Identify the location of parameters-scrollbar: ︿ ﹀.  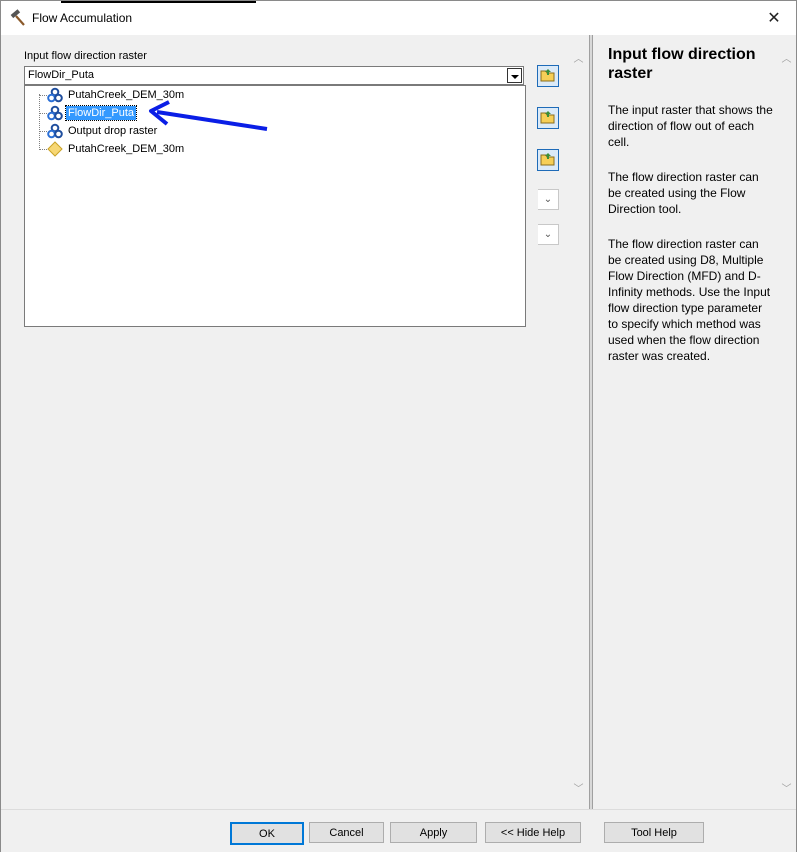
(578, 422).